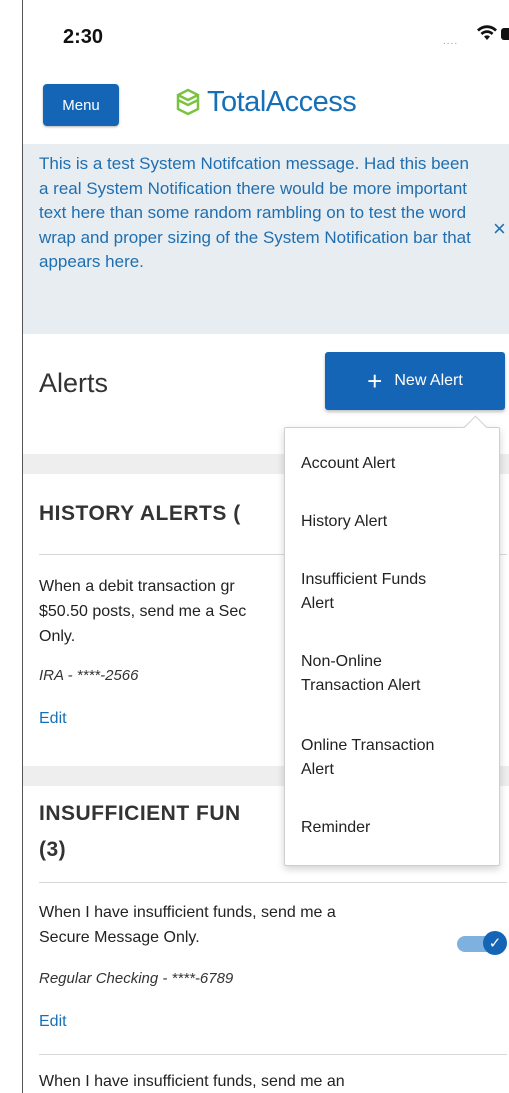  Describe the element at coordinates (137, 586) in the screenshot. I see `history-alert-text-line-1: When a debit transaction gr` at that location.